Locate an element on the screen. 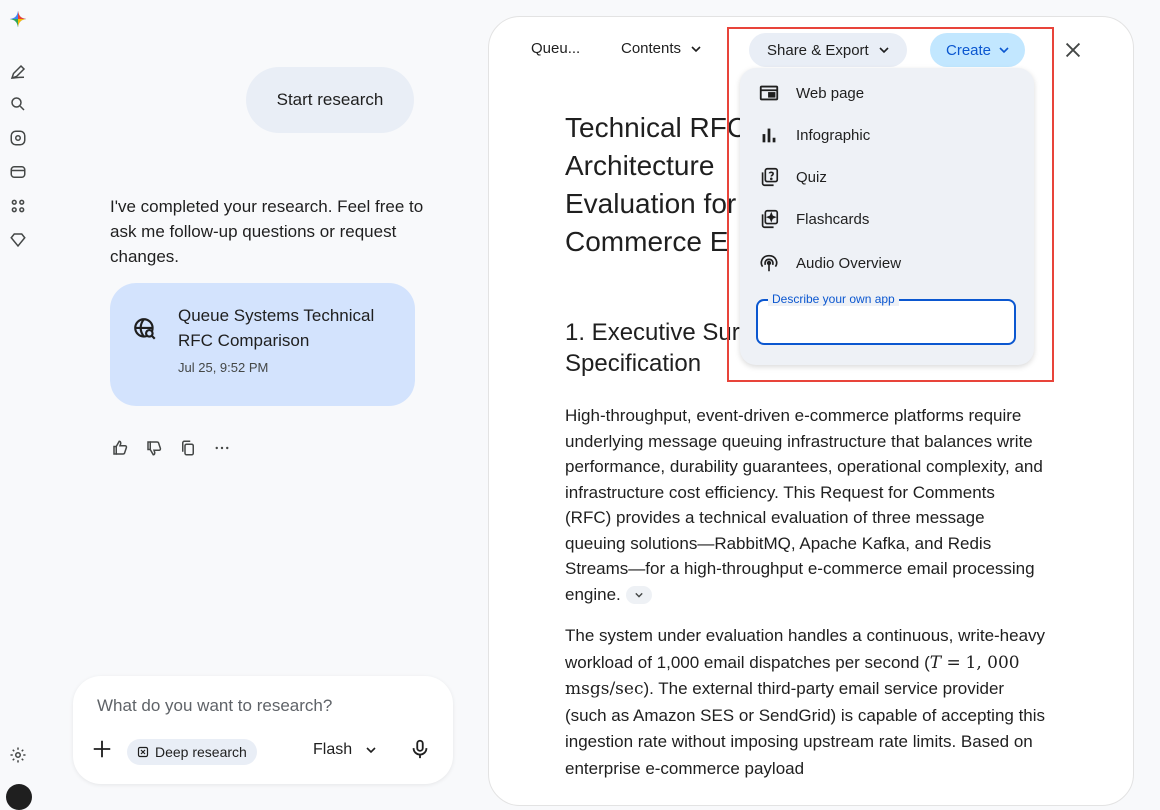 This screenshot has height=810, width=1160. expand-citation-button is located at coordinates (638, 595).